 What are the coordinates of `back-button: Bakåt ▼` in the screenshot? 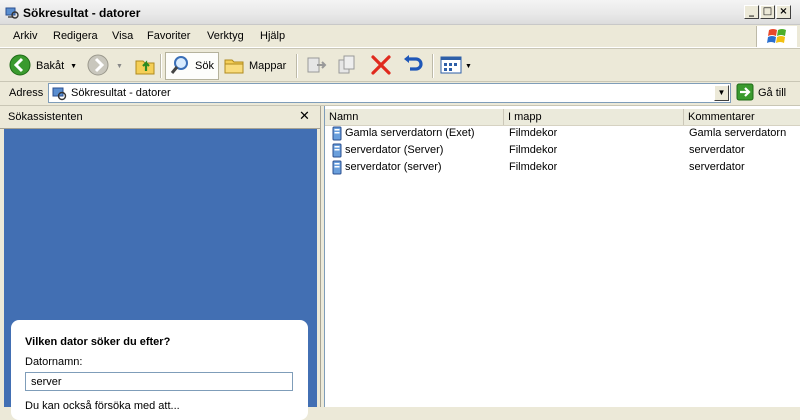 It's located at (42, 66).